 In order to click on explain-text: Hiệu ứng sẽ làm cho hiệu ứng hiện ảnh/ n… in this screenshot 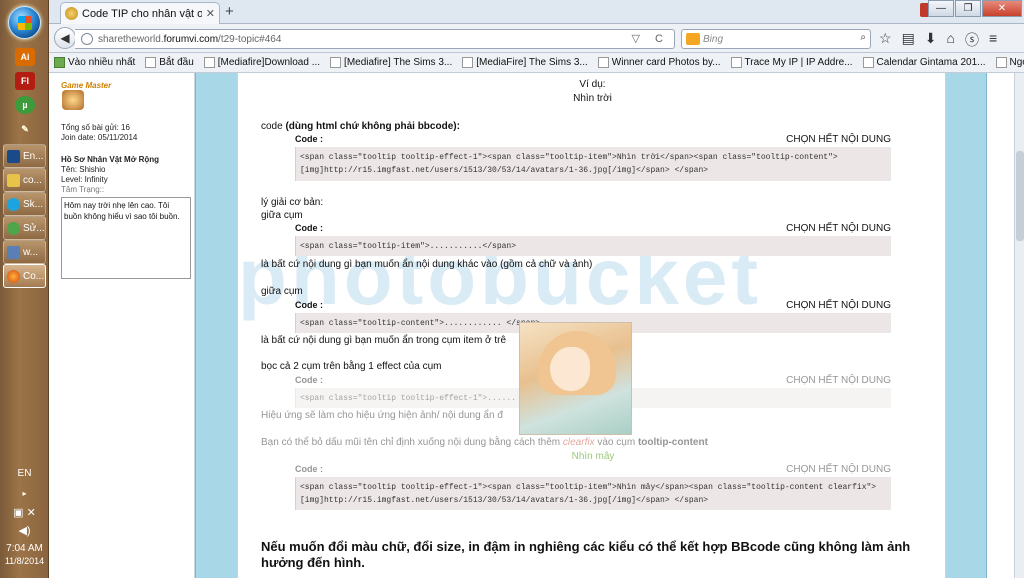, I will do `click(382, 415)`.